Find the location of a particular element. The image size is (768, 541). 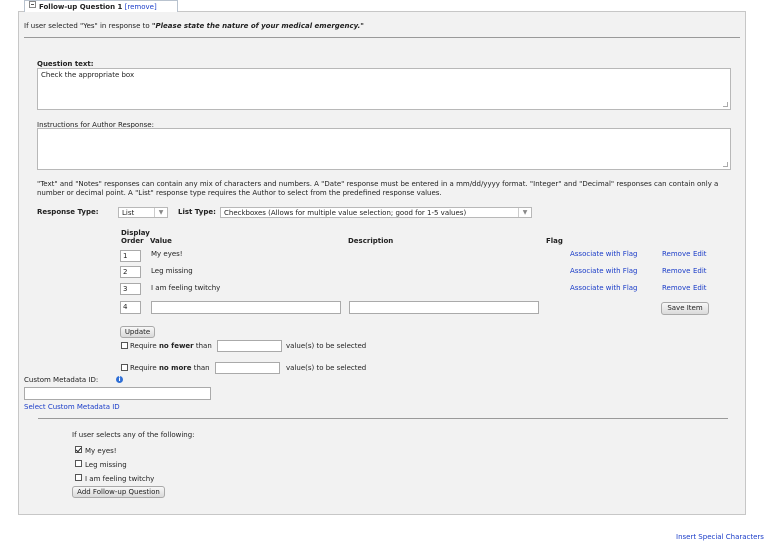

context-prefix: If user selected "Yes" in response to is located at coordinates (88, 26).